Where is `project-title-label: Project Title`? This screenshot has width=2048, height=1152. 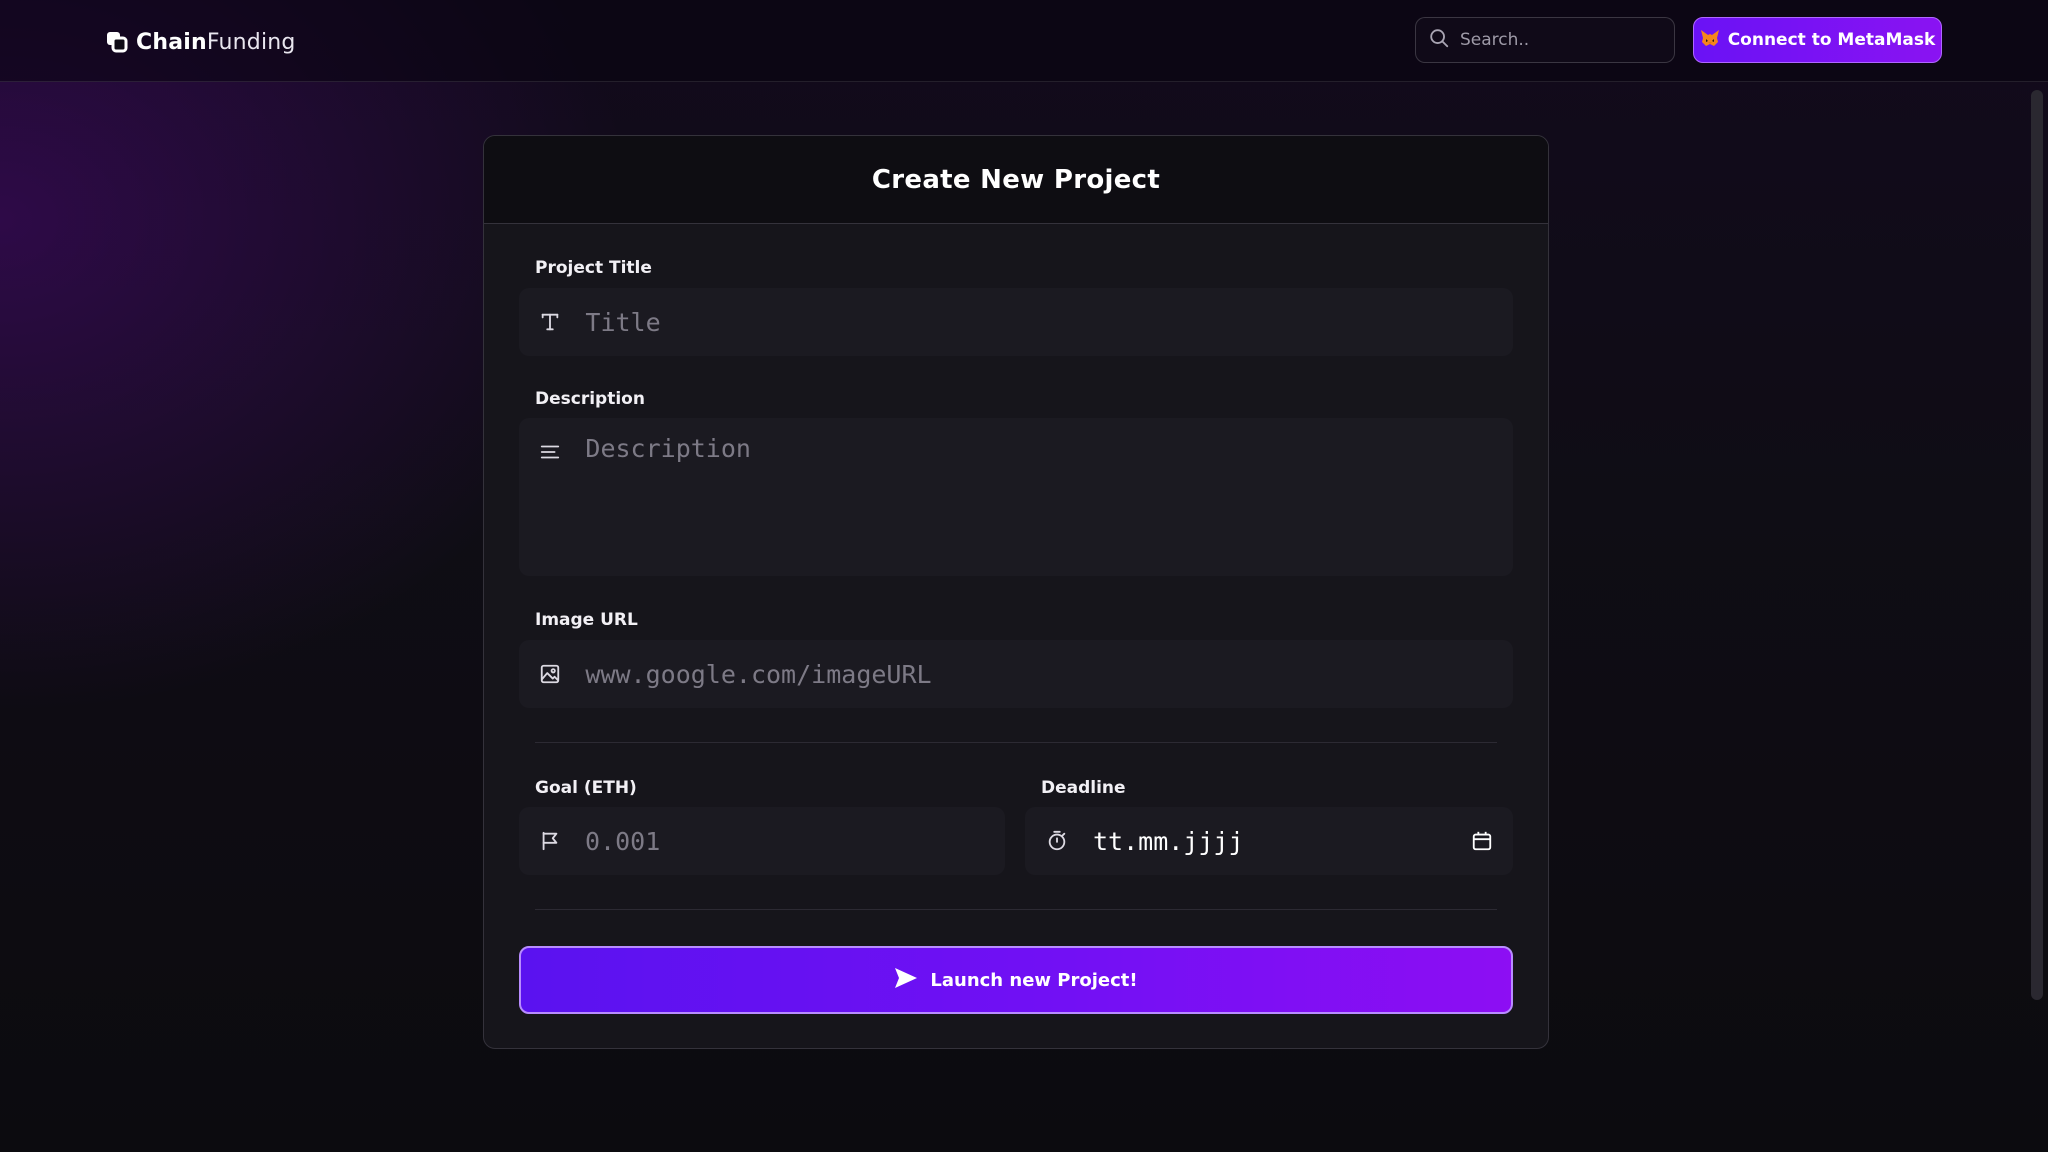 project-title-label: Project Title is located at coordinates (593, 268).